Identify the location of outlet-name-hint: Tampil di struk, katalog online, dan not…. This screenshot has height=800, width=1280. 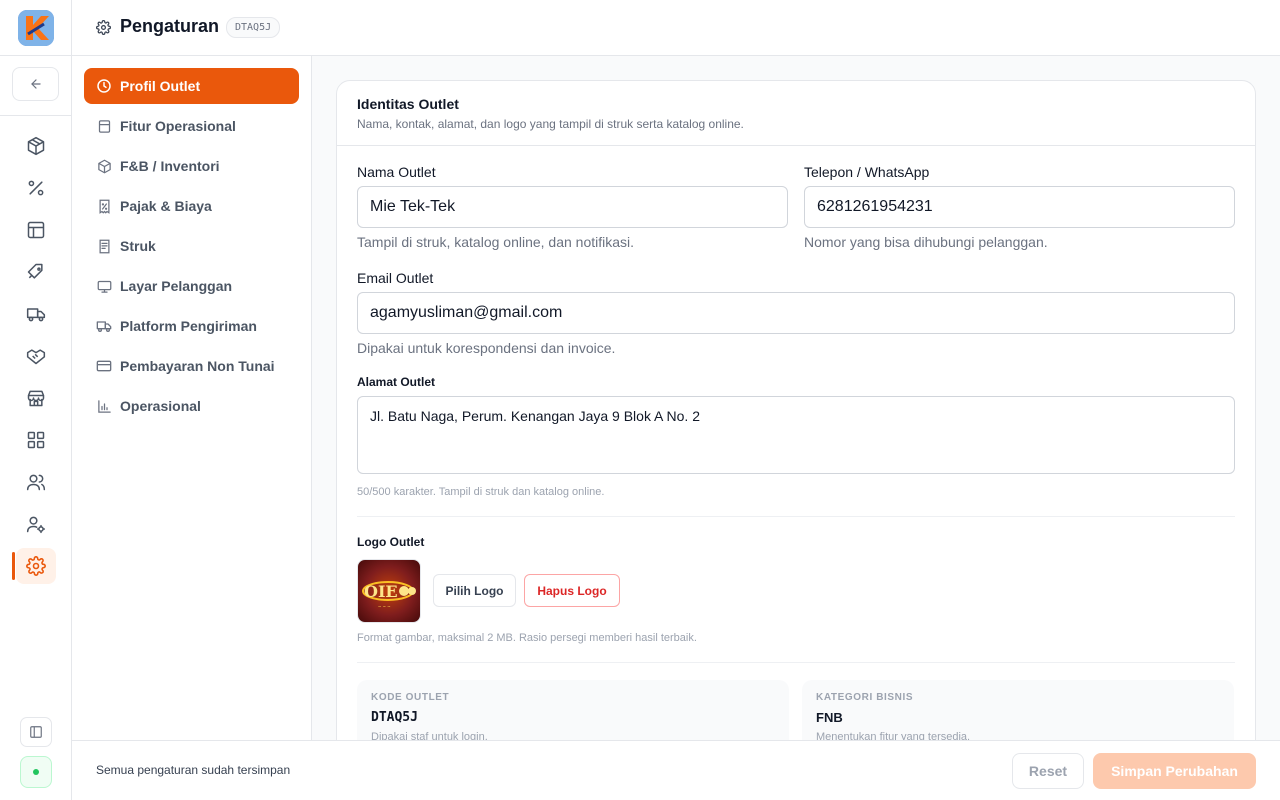
(496, 242).